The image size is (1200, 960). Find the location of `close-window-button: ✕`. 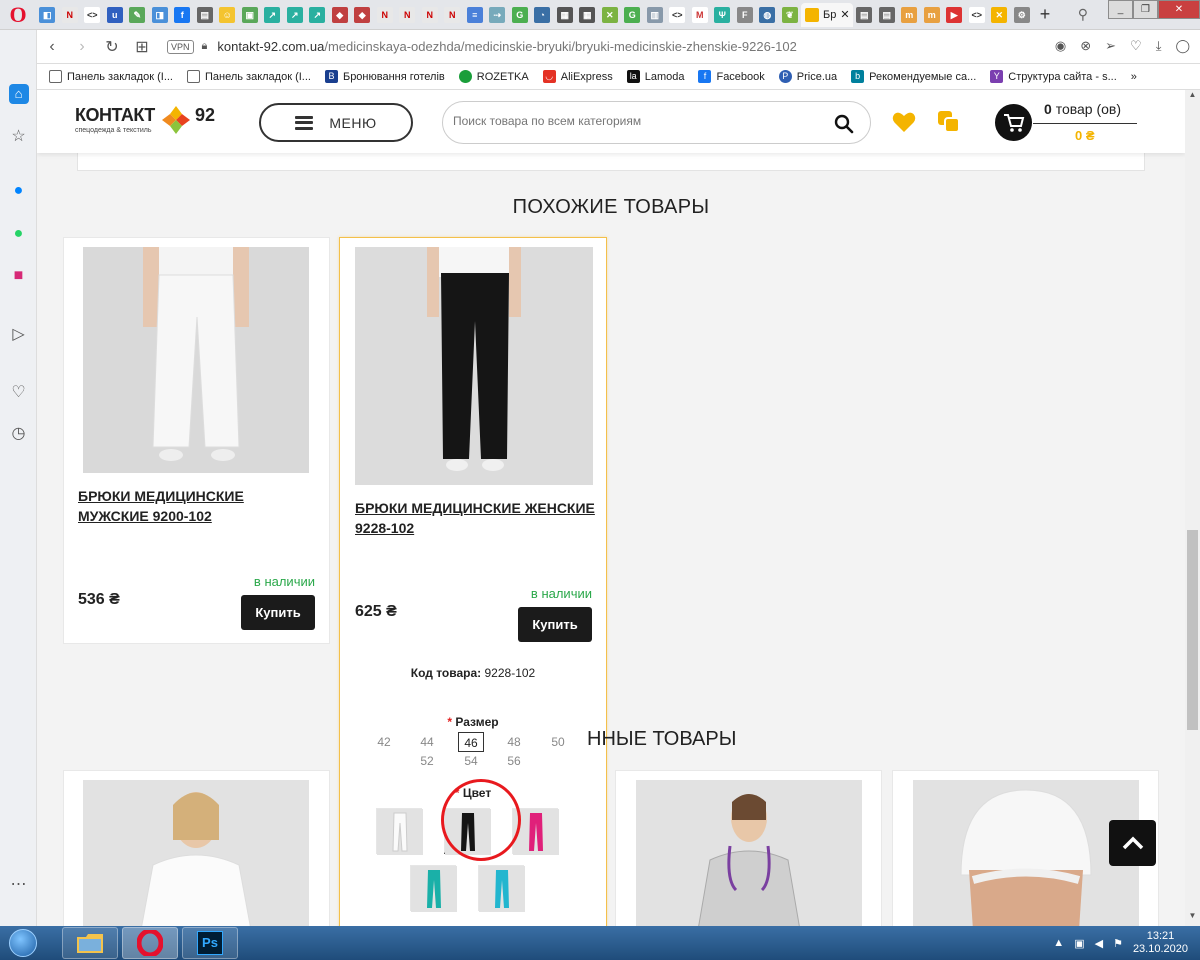

close-window-button: ✕ is located at coordinates (1179, 9).